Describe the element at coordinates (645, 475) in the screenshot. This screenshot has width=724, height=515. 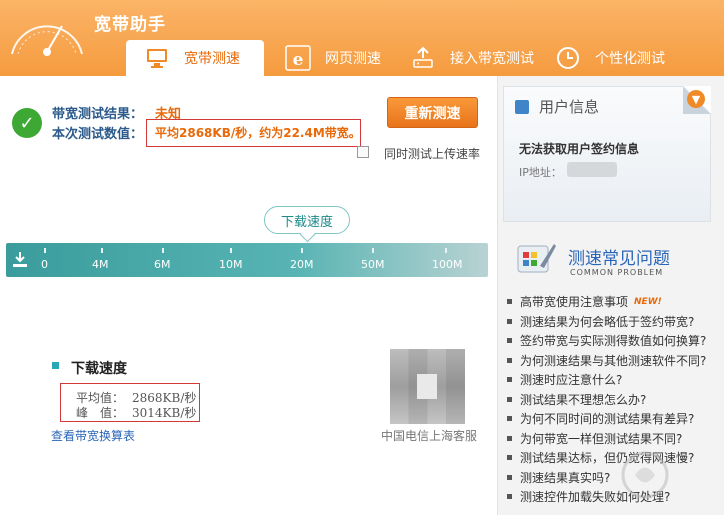
I see `watermark-logo-icon` at that location.